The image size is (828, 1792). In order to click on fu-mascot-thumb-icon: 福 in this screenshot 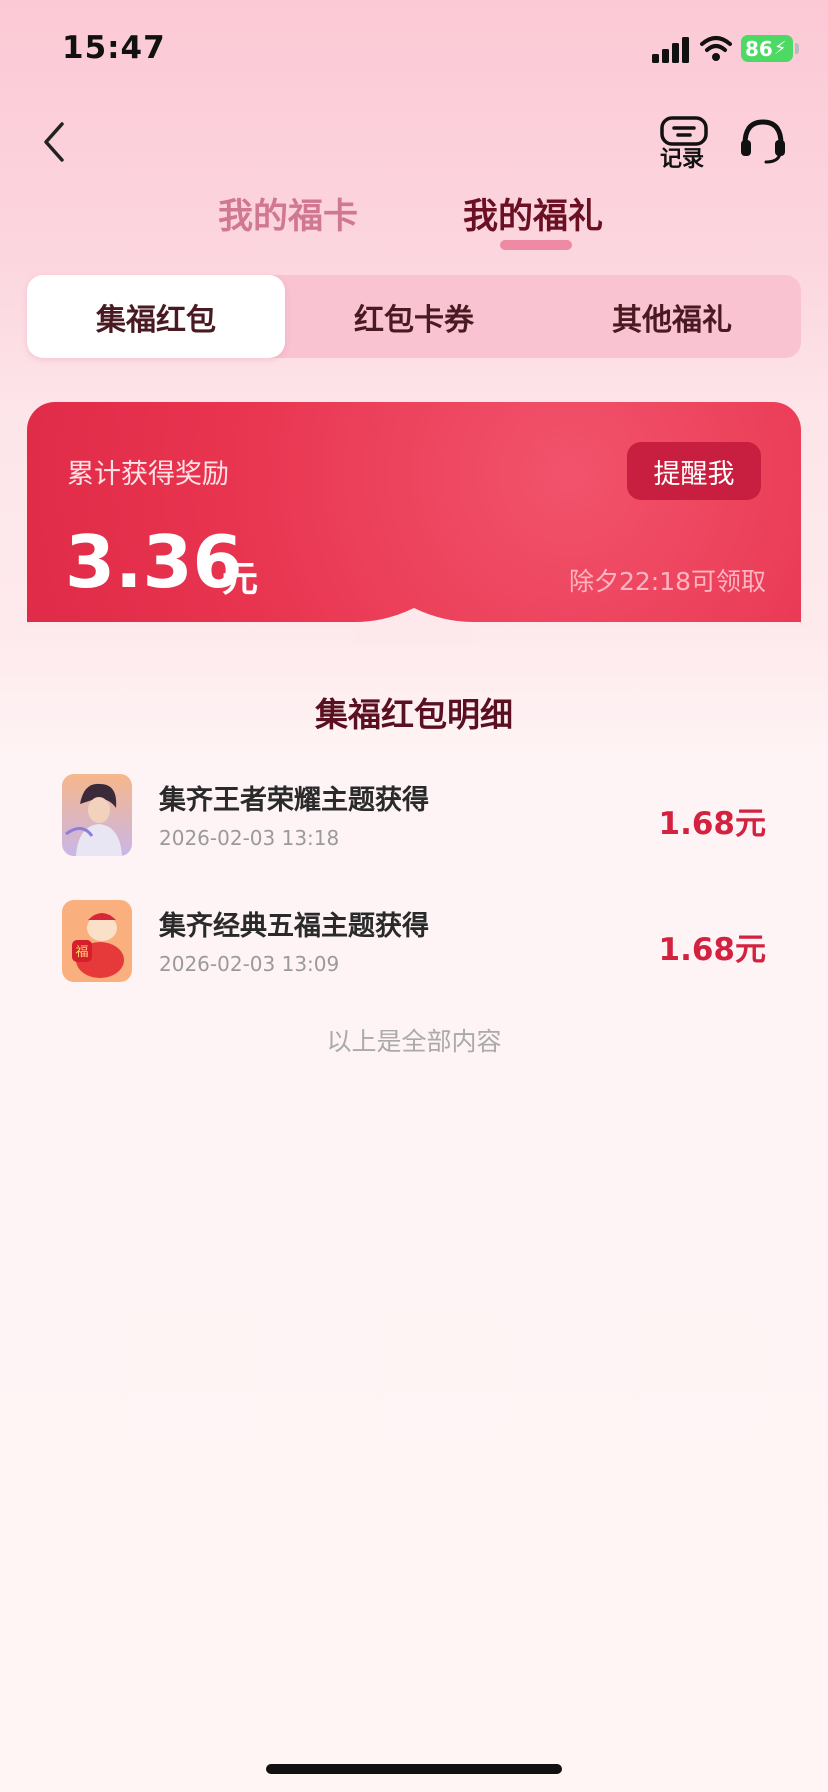, I will do `click(97, 941)`.